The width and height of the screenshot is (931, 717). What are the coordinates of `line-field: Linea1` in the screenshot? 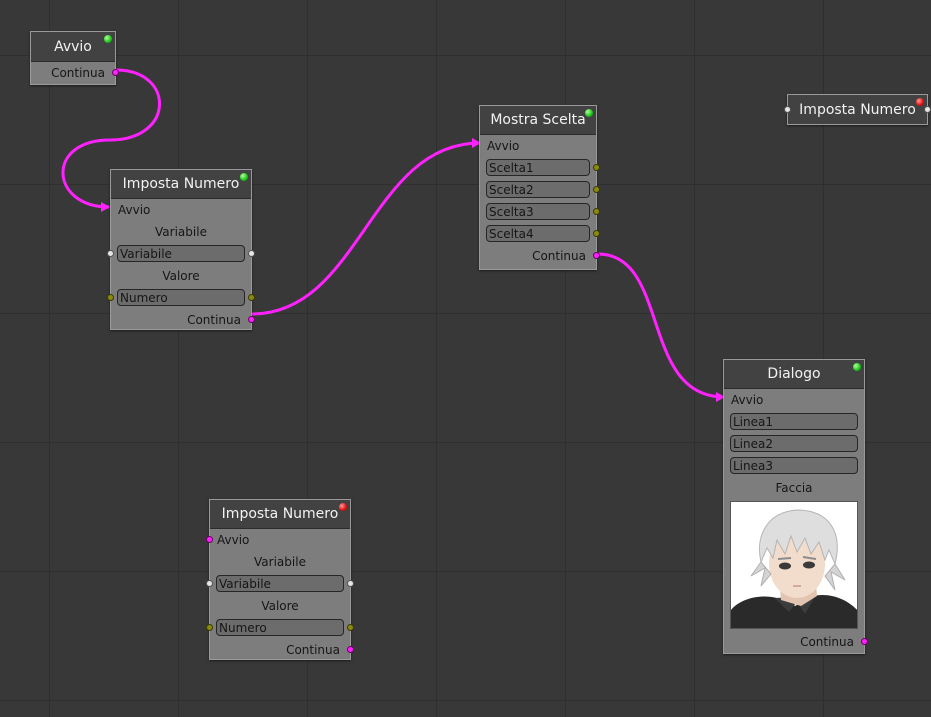 It's located at (794, 421).